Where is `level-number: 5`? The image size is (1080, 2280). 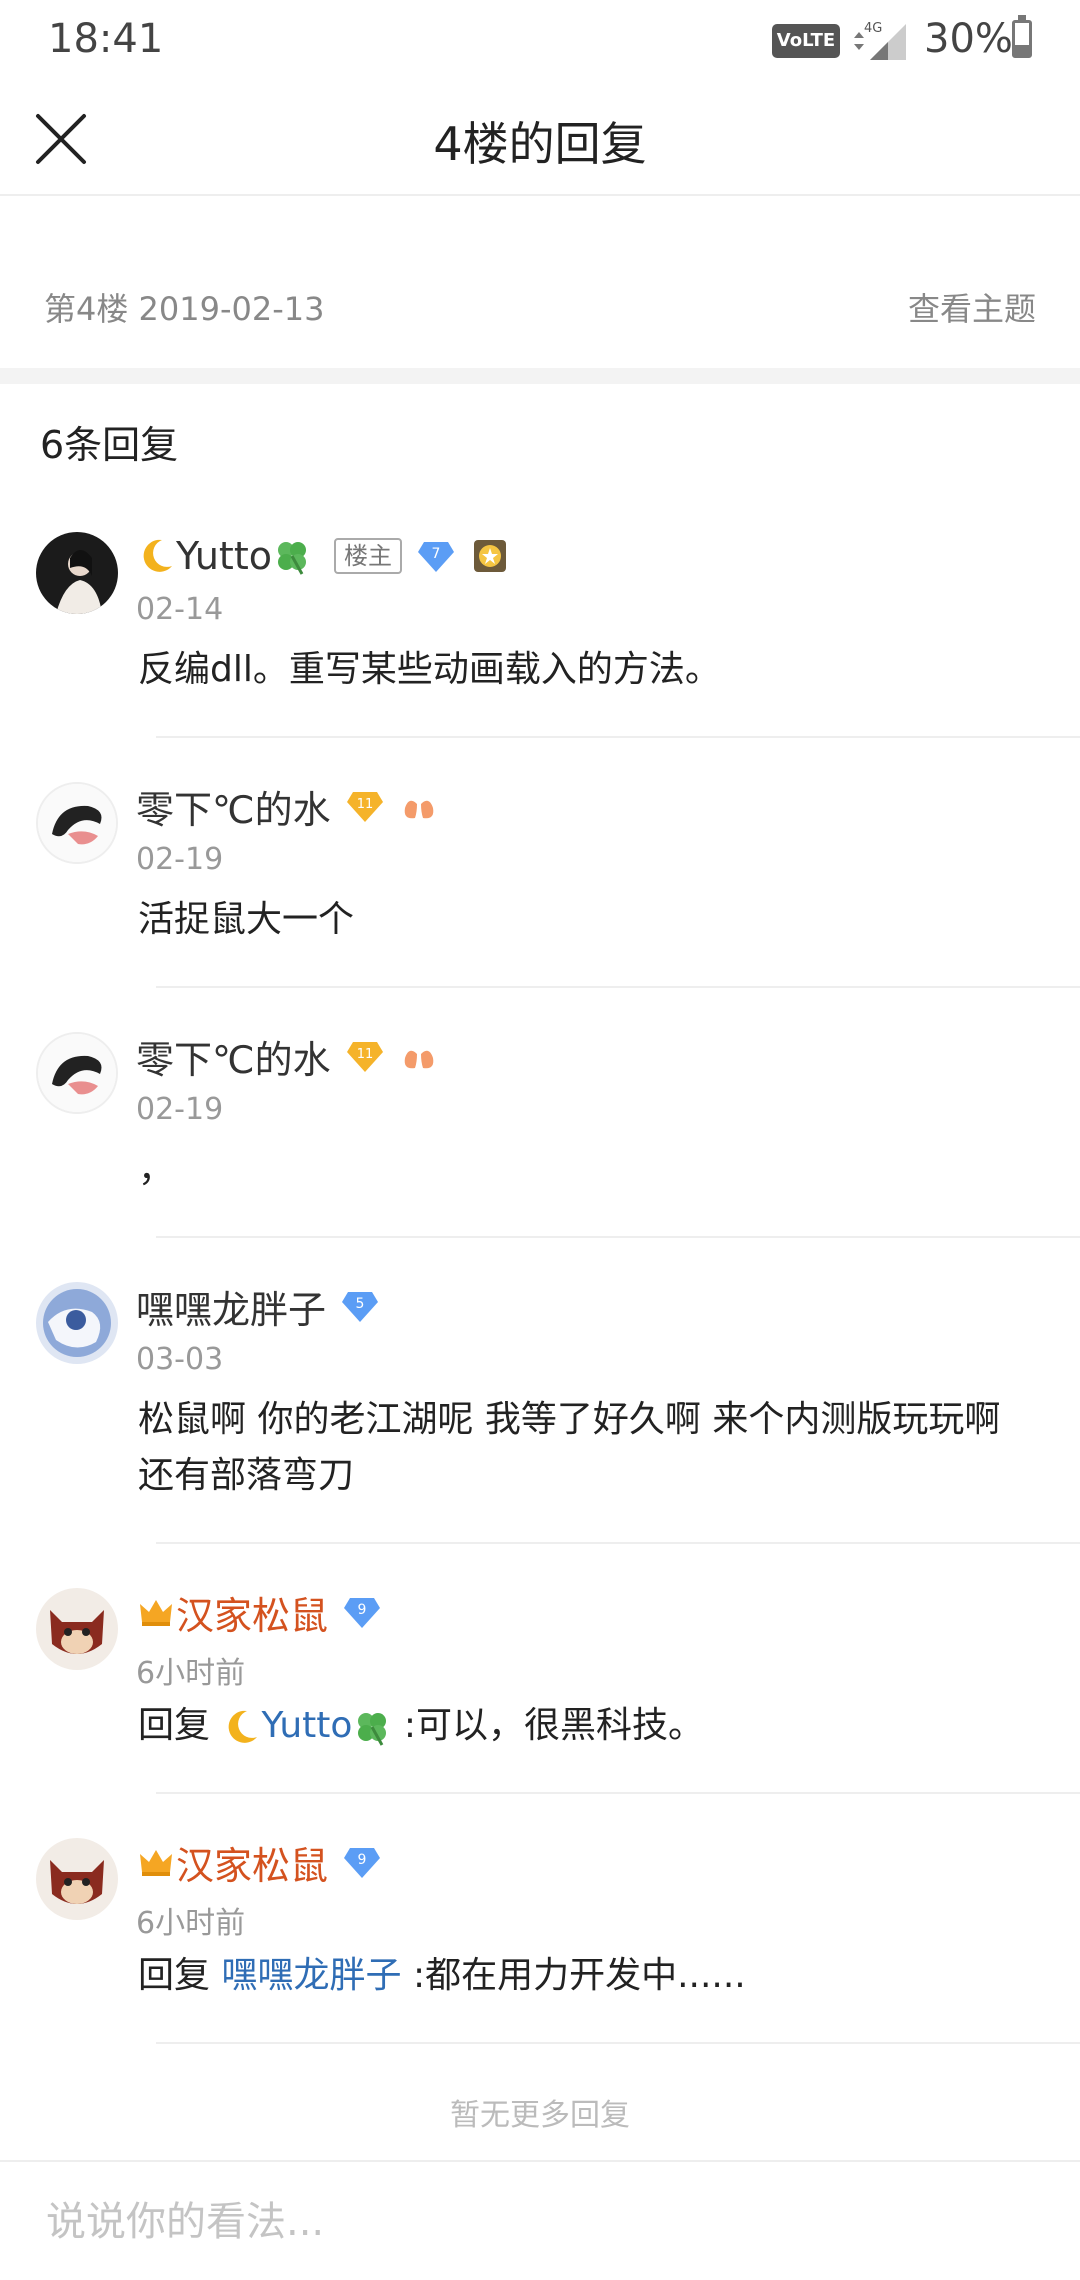
level-number: 5 is located at coordinates (360, 1304).